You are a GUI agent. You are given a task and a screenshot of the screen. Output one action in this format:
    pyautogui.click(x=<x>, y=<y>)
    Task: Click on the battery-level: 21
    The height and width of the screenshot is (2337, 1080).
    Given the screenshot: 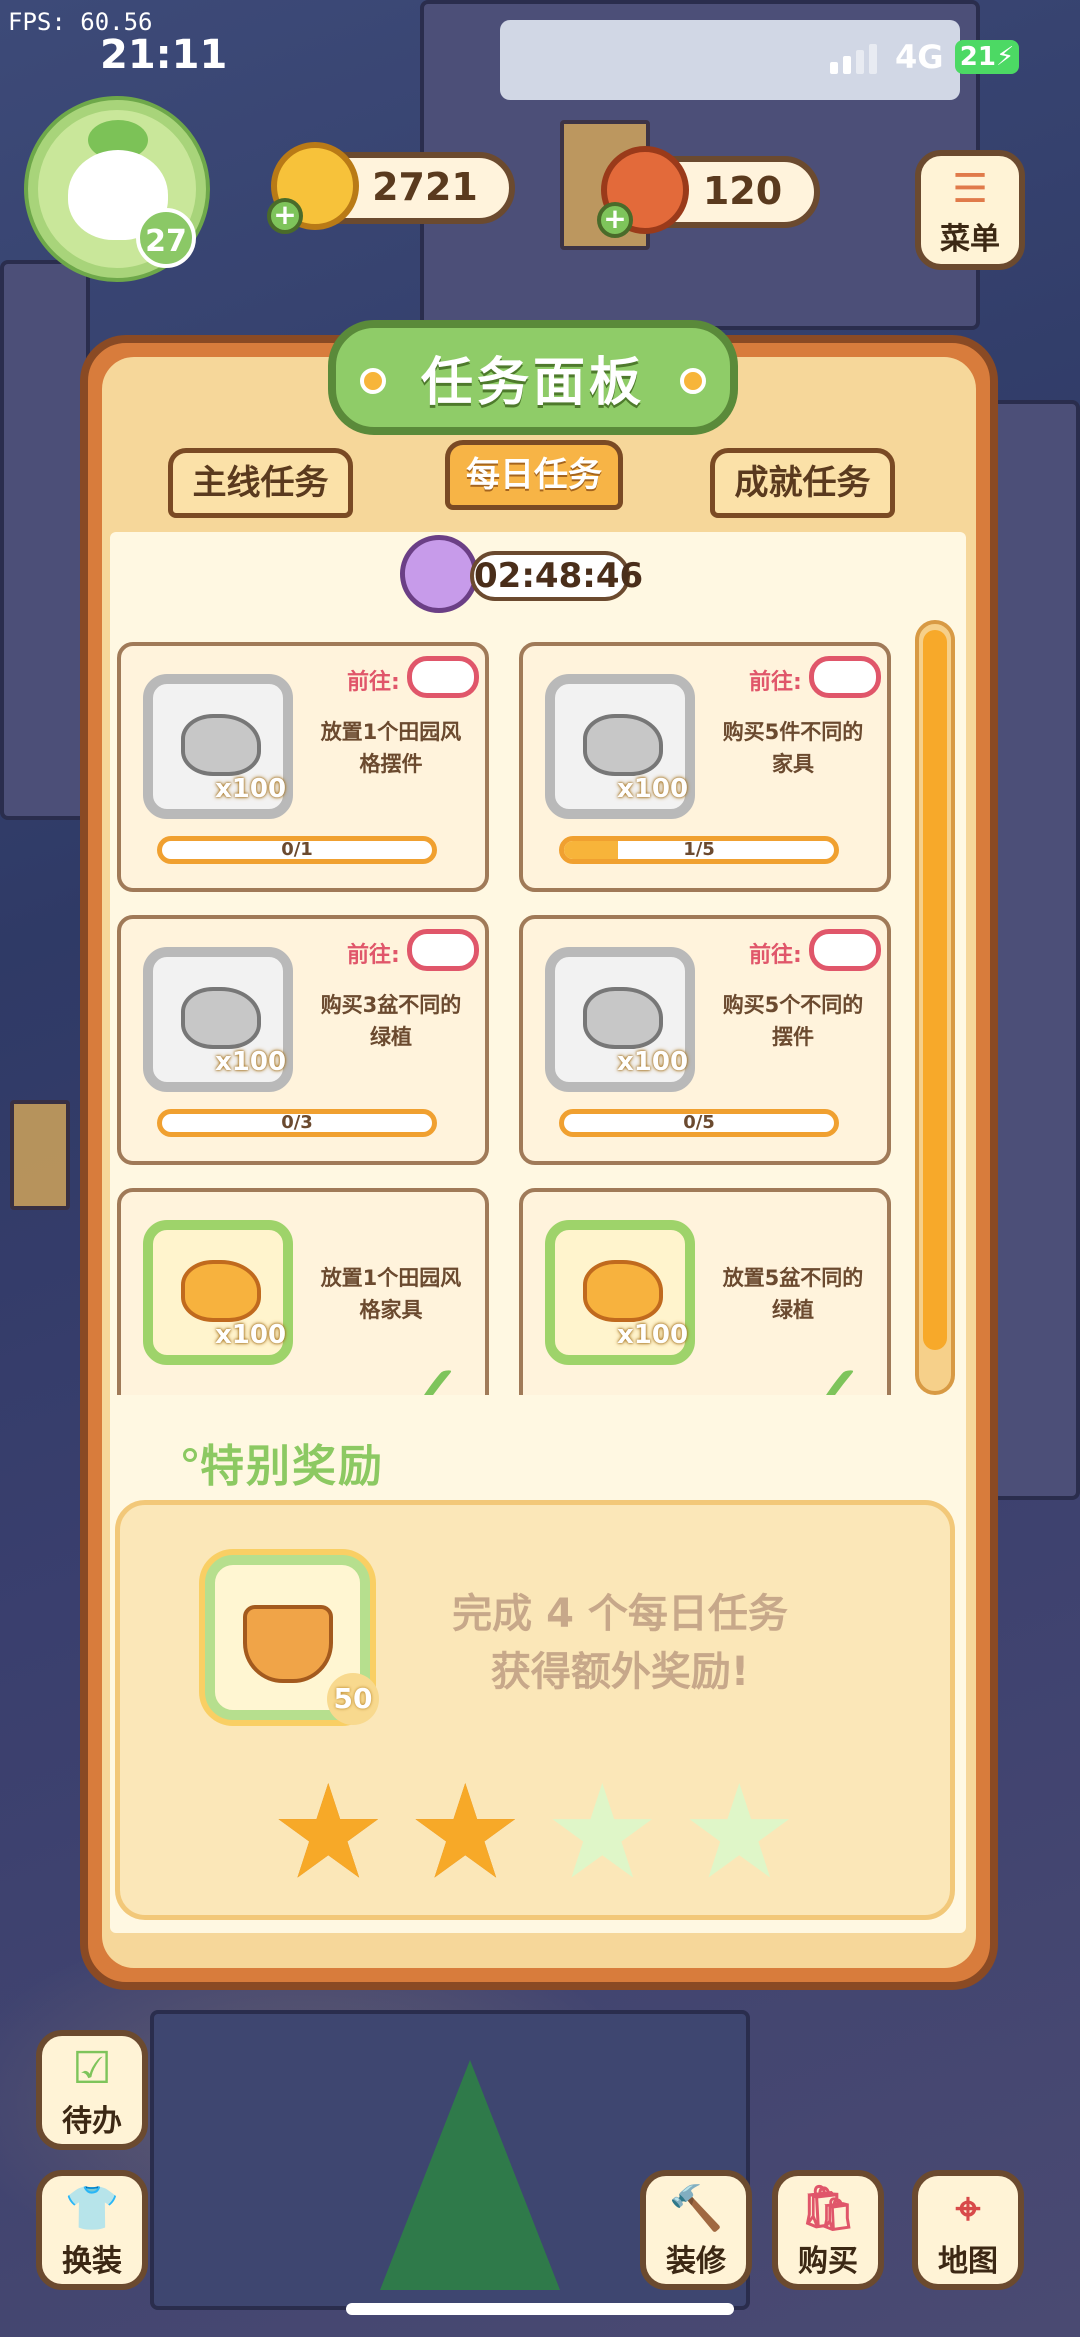 What is the action you would take?
    pyautogui.click(x=977, y=57)
    